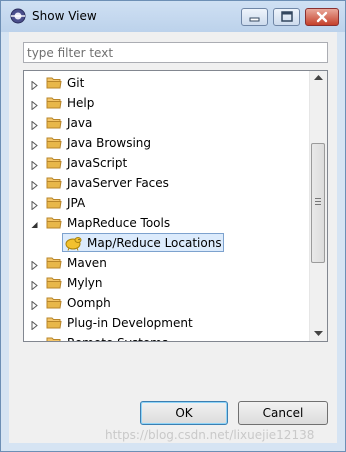 The width and height of the screenshot is (346, 452). I want to click on tree-item-label: Git, so click(76, 83).